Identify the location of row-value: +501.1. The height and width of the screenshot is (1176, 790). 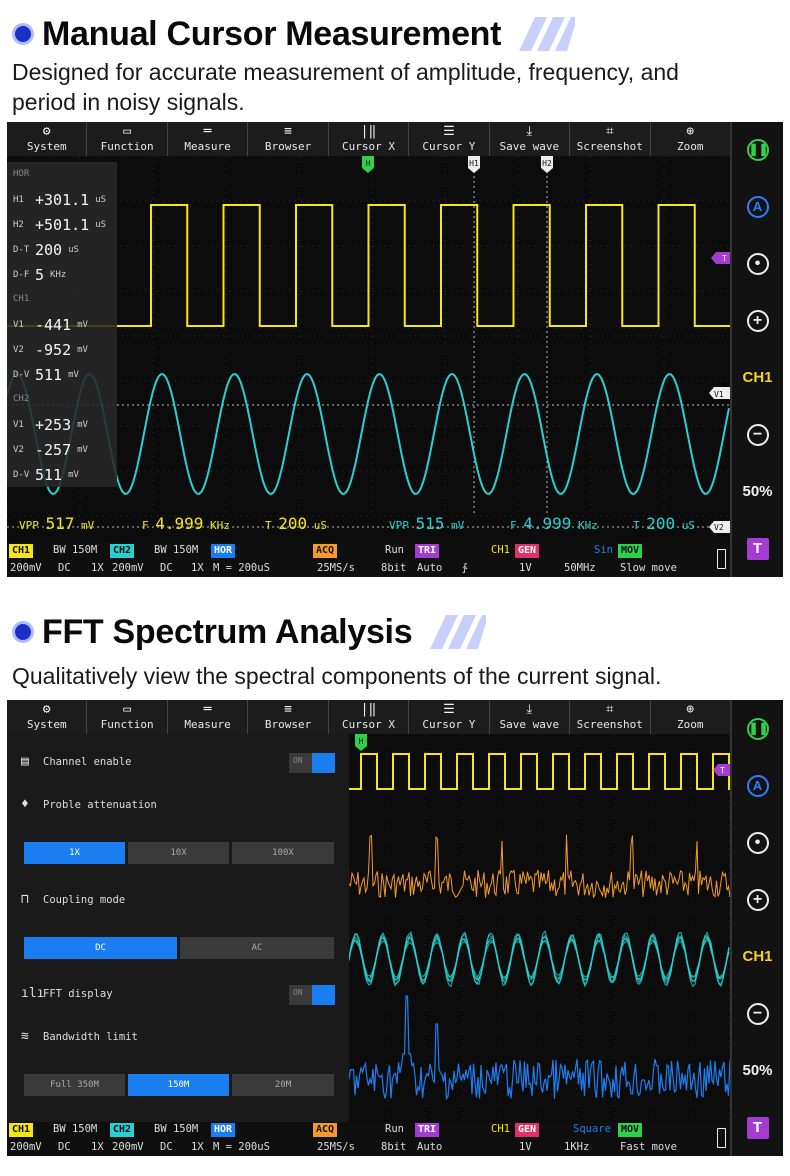
(62, 224).